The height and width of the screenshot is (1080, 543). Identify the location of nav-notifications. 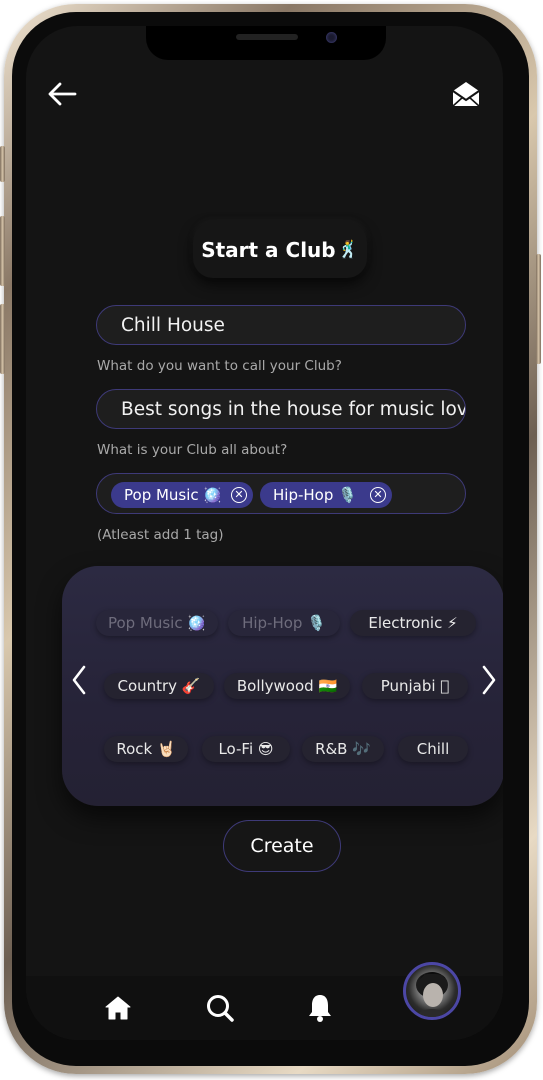
(320, 1008).